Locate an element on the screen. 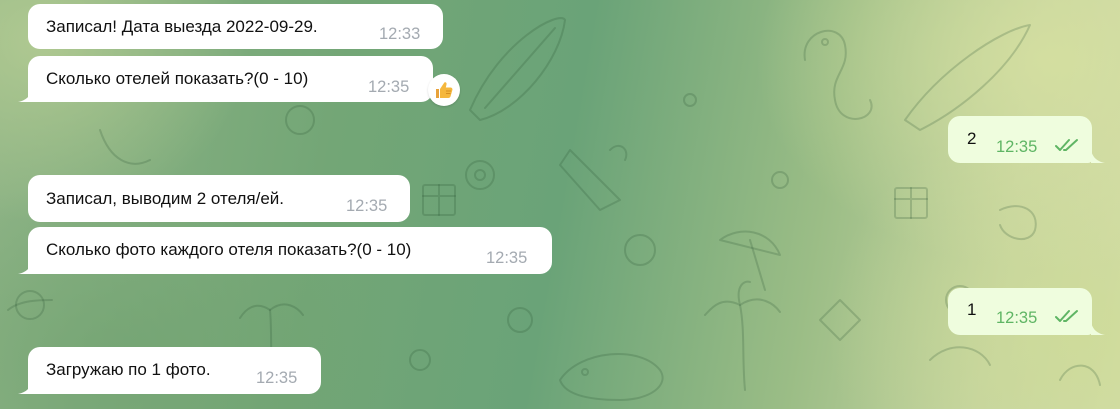 This screenshot has height=409, width=1120. message-time: 12:33 is located at coordinates (400, 34).